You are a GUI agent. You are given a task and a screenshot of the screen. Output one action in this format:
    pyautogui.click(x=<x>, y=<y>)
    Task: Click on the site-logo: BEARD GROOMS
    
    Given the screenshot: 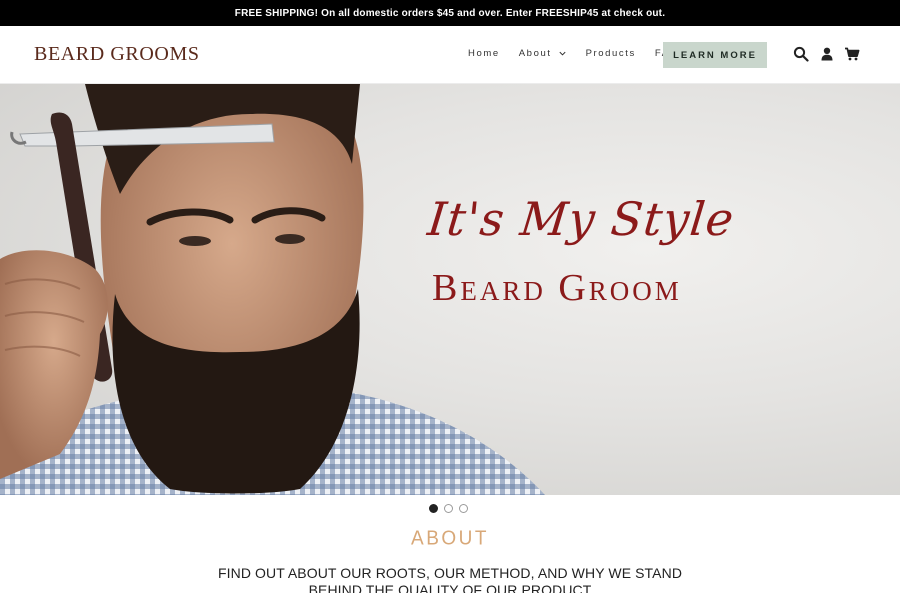 What is the action you would take?
    pyautogui.click(x=117, y=54)
    